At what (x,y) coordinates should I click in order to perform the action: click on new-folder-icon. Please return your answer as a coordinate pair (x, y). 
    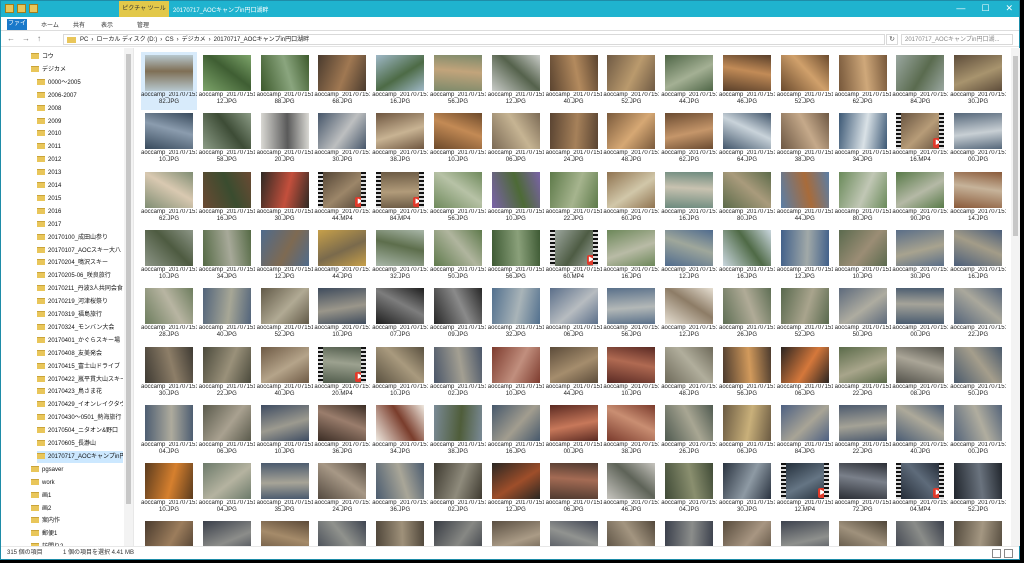
    Looking at the image, I should click on (33, 8).